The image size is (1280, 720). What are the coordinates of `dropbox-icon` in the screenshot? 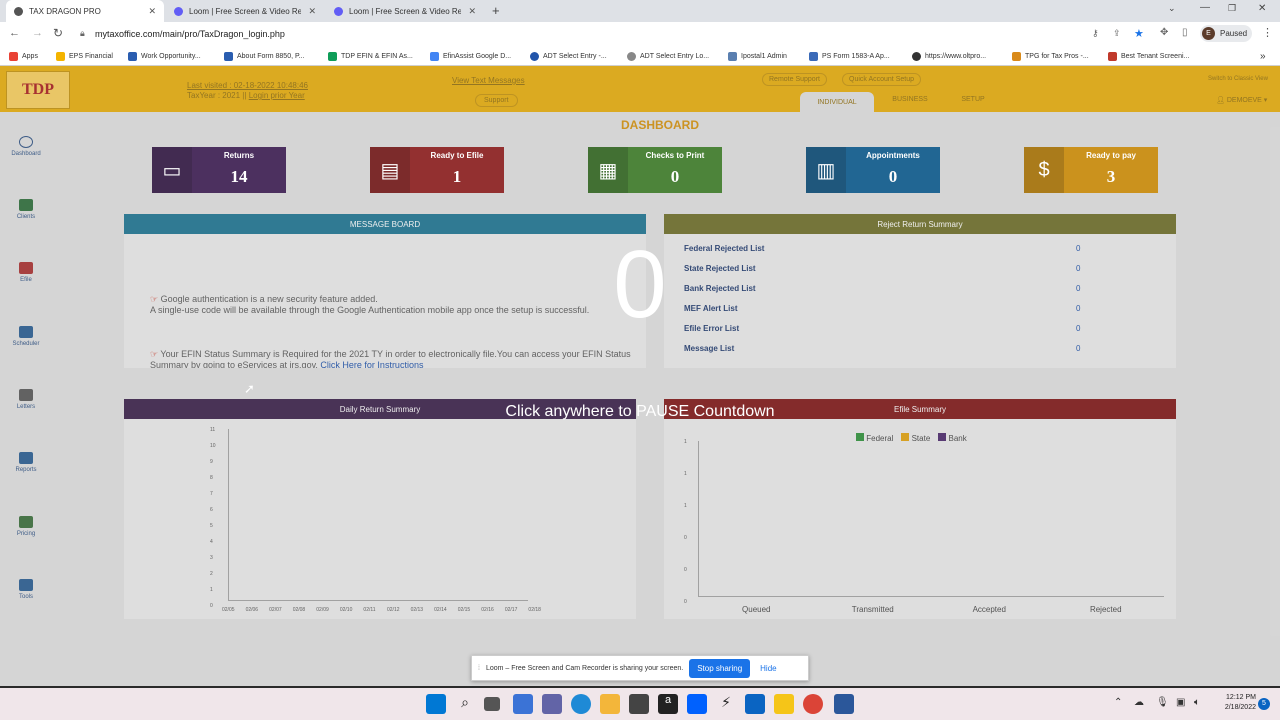 It's located at (697, 704).